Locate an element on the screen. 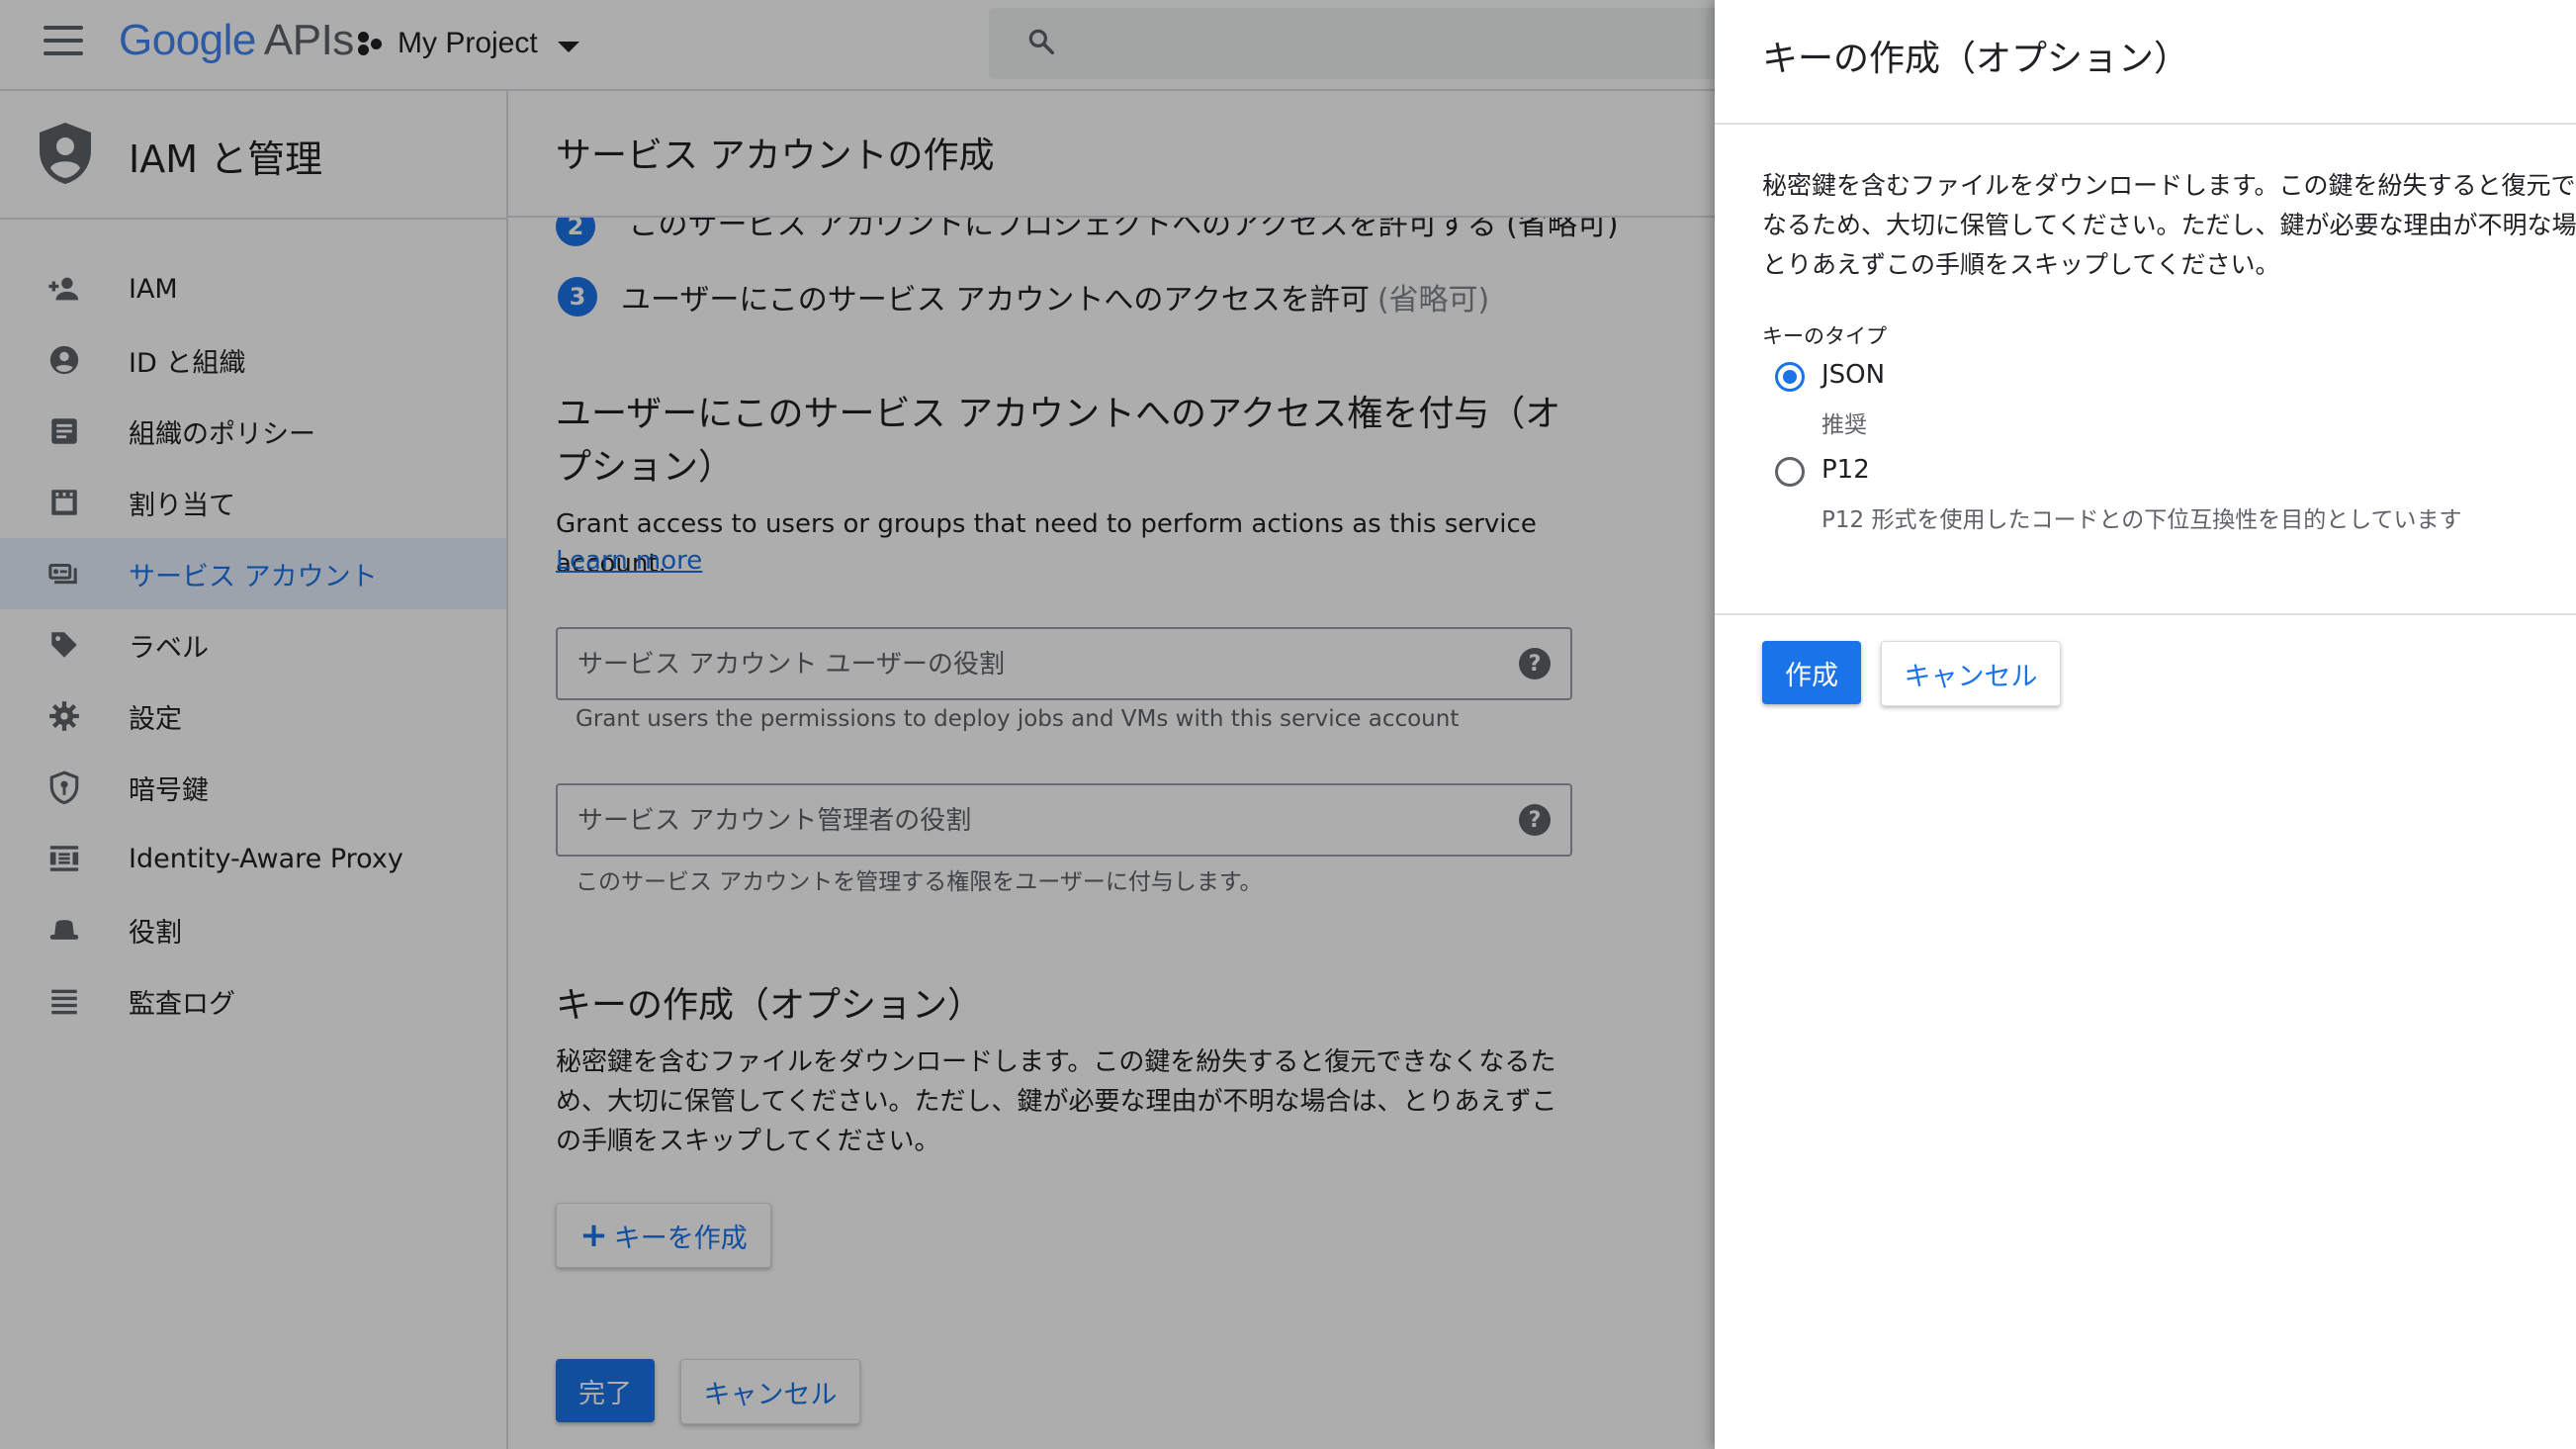  panel-cancel-button: キャンセル is located at coordinates (1971, 673).